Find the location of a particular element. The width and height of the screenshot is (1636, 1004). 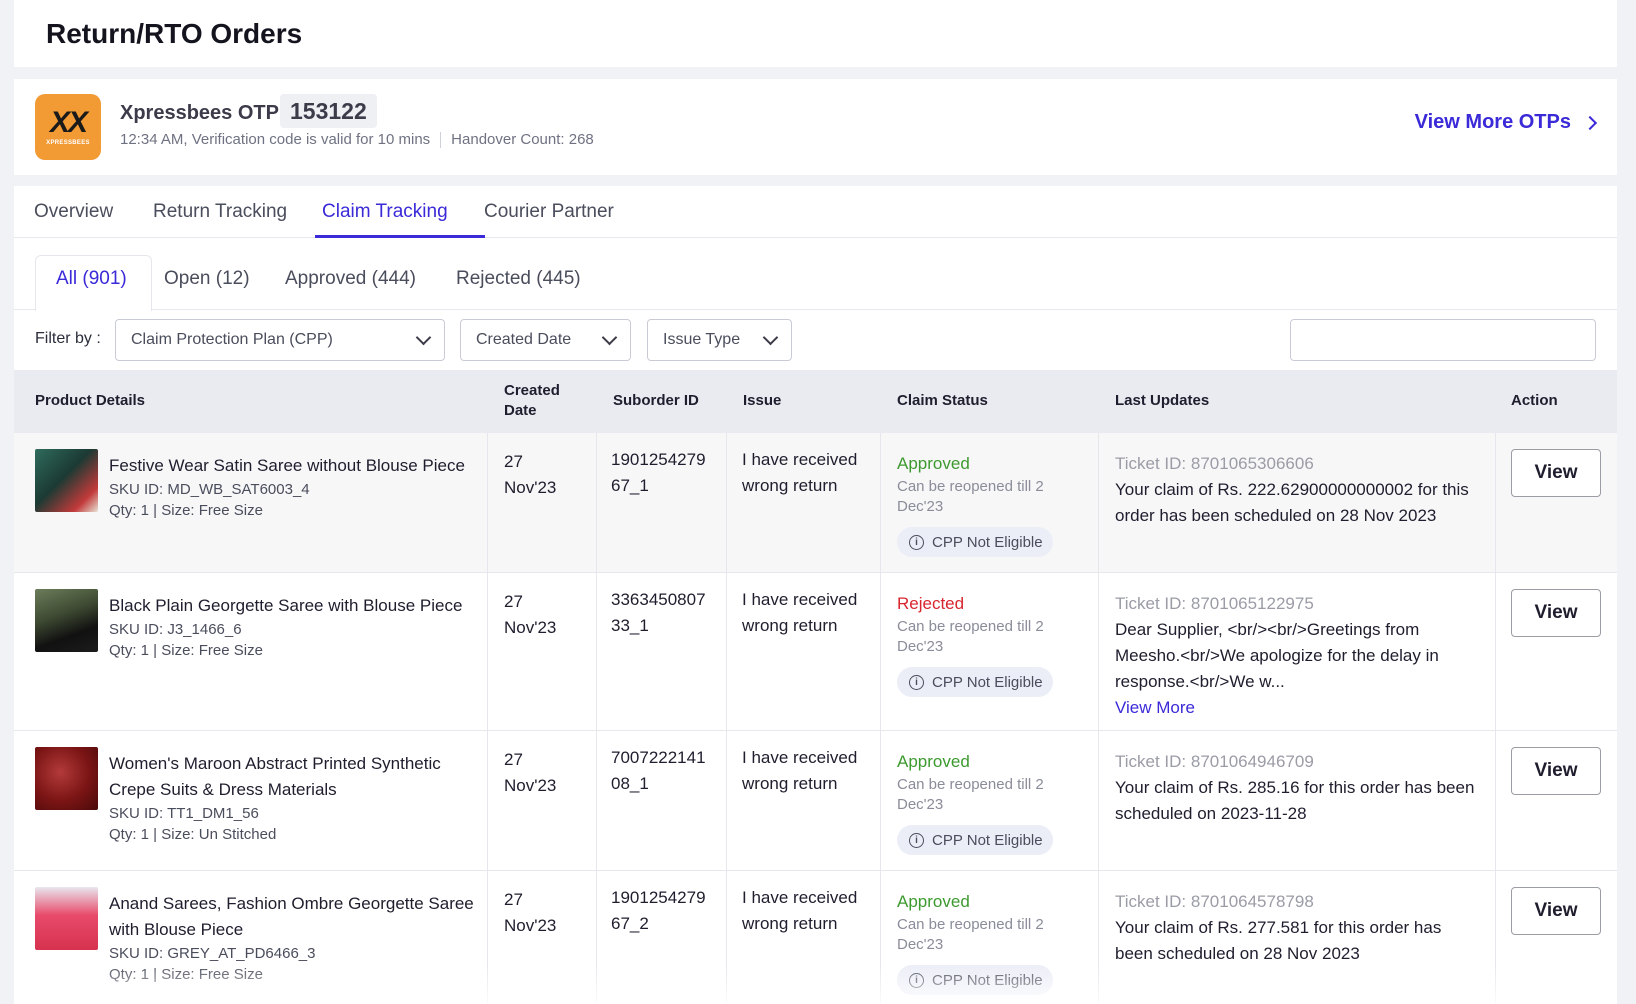

product-sku: SKU ID: MD_WB_SAT6003_4 is located at coordinates (209, 489).